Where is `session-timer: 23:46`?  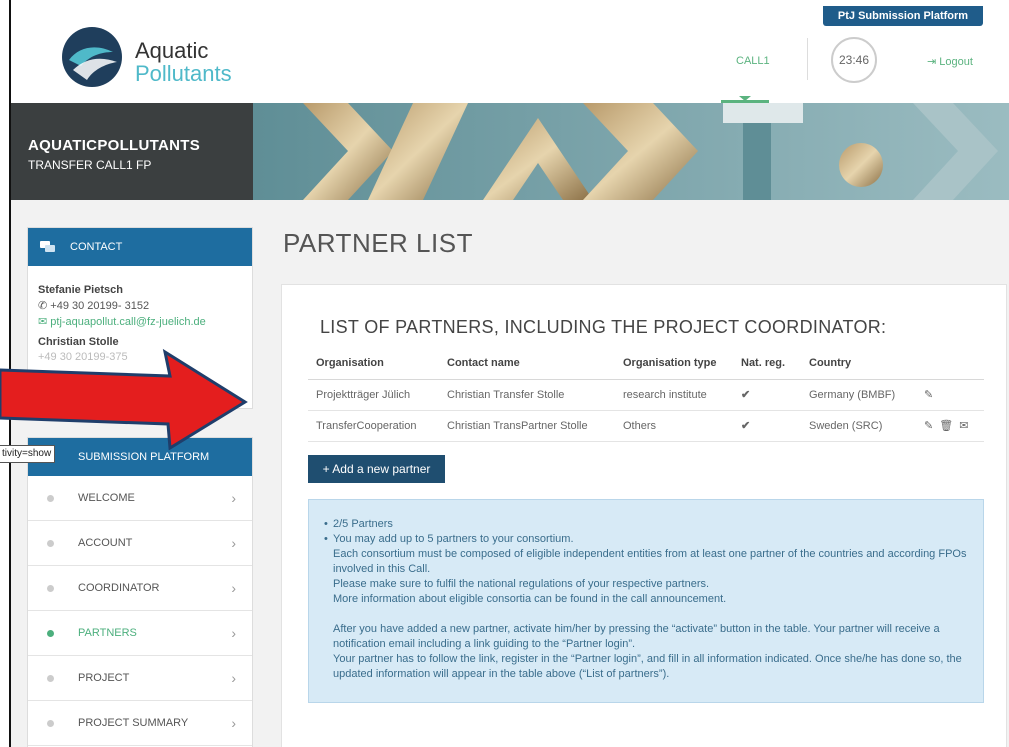 session-timer: 23:46 is located at coordinates (854, 60).